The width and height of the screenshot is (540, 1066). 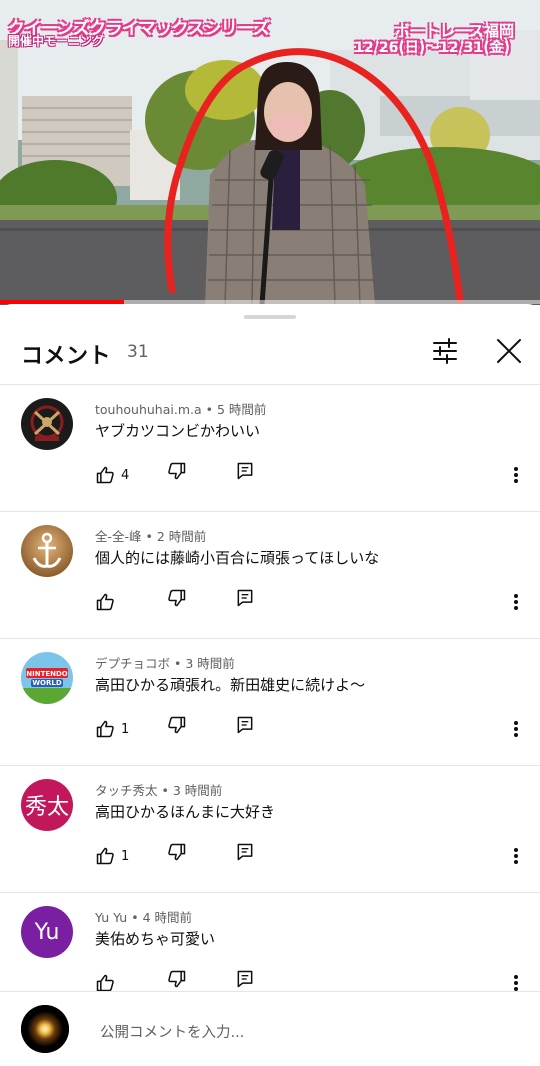 I want to click on comment-meta: Yu Yu • 4 時間前, so click(x=143, y=916).